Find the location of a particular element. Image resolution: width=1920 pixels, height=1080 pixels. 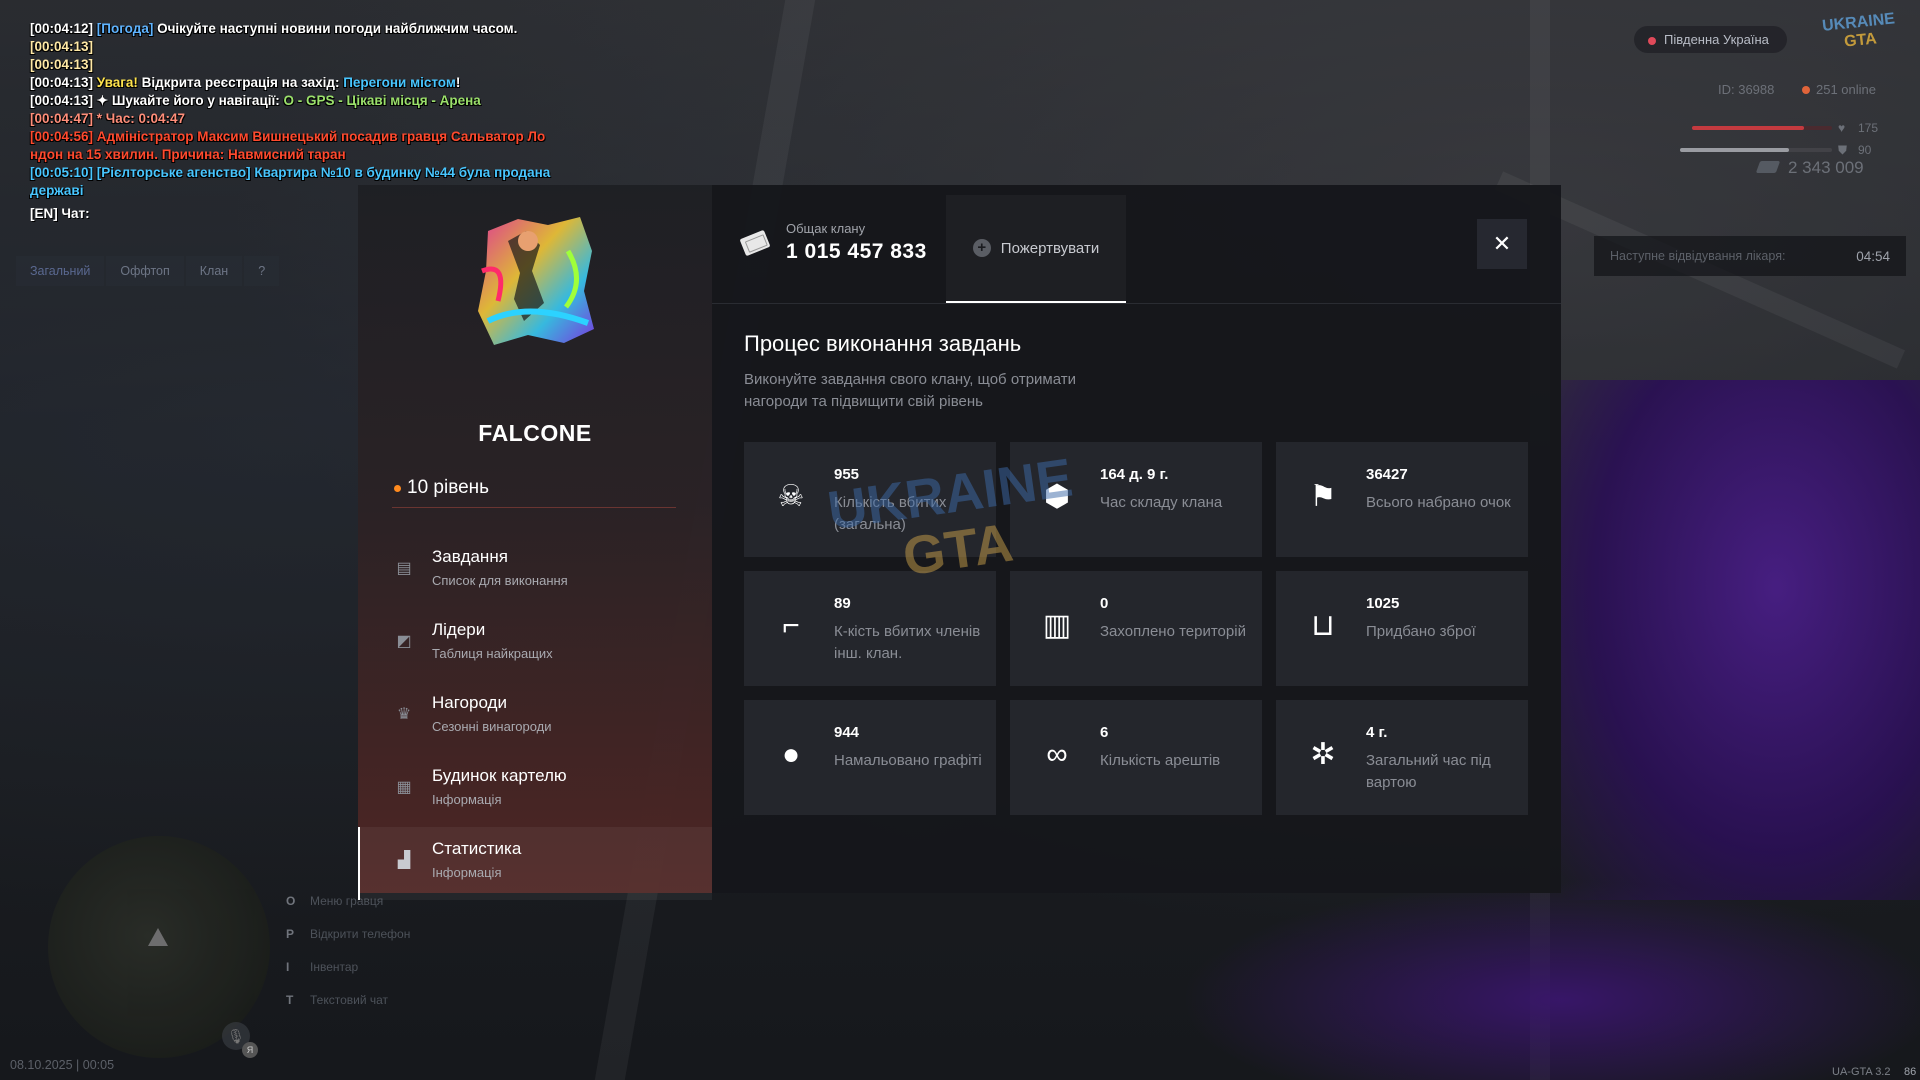

menu-item-title: Лідери is located at coordinates (459, 629).